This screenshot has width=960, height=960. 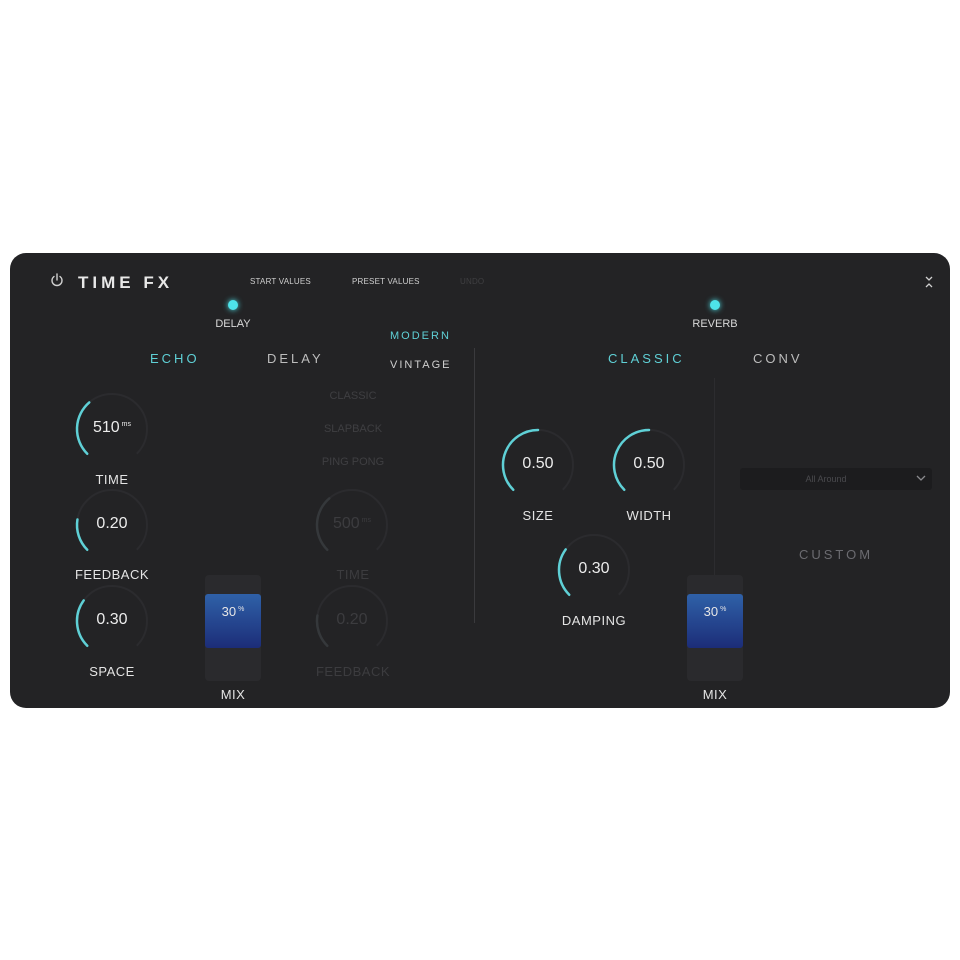 What do you see at coordinates (233, 305) in the screenshot?
I see `delay-enable-led` at bounding box center [233, 305].